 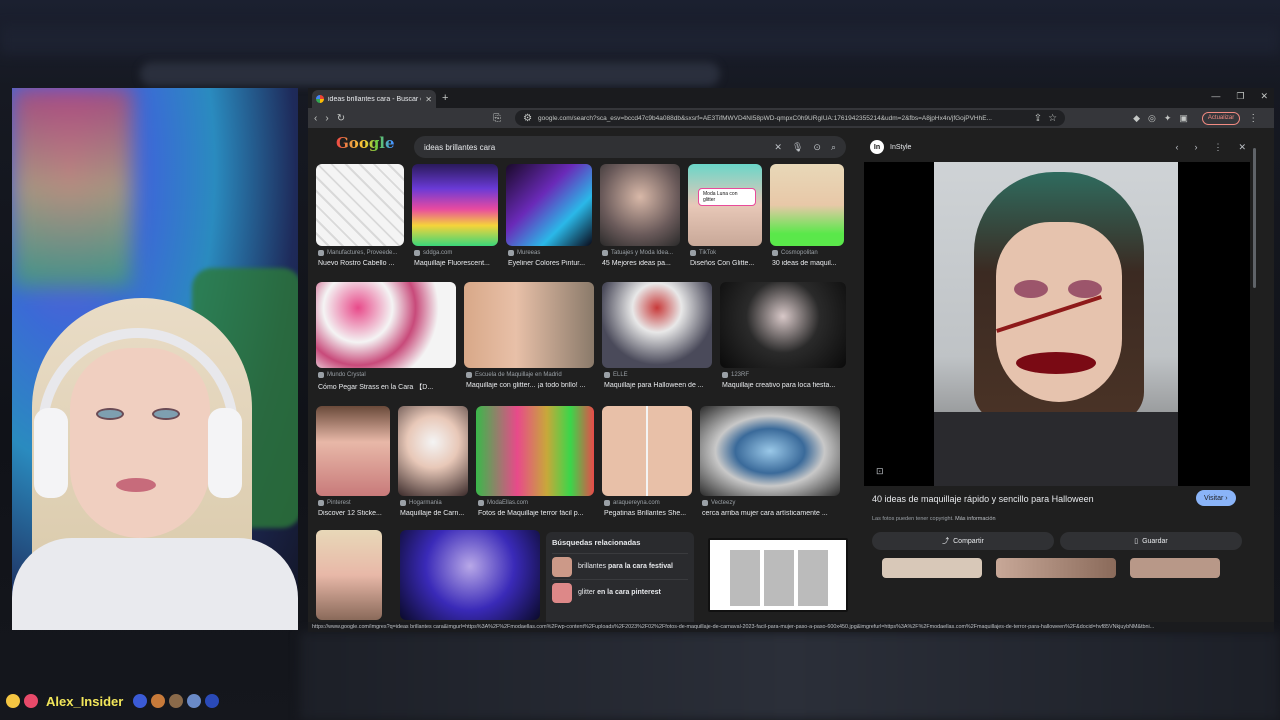 I want to click on scrollbar, so click(x=1254, y=218).